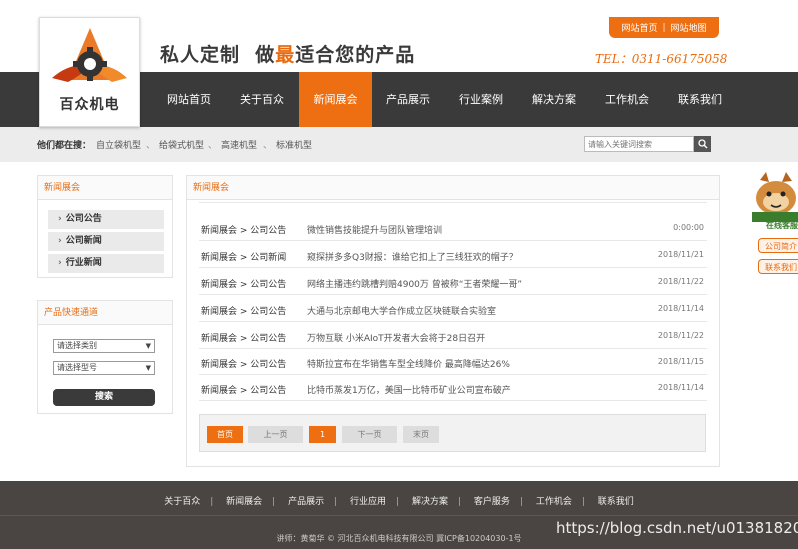 This screenshot has width=798, height=549. What do you see at coordinates (105, 188) in the screenshot?
I see `news-category-title: 新闻展会` at bounding box center [105, 188].